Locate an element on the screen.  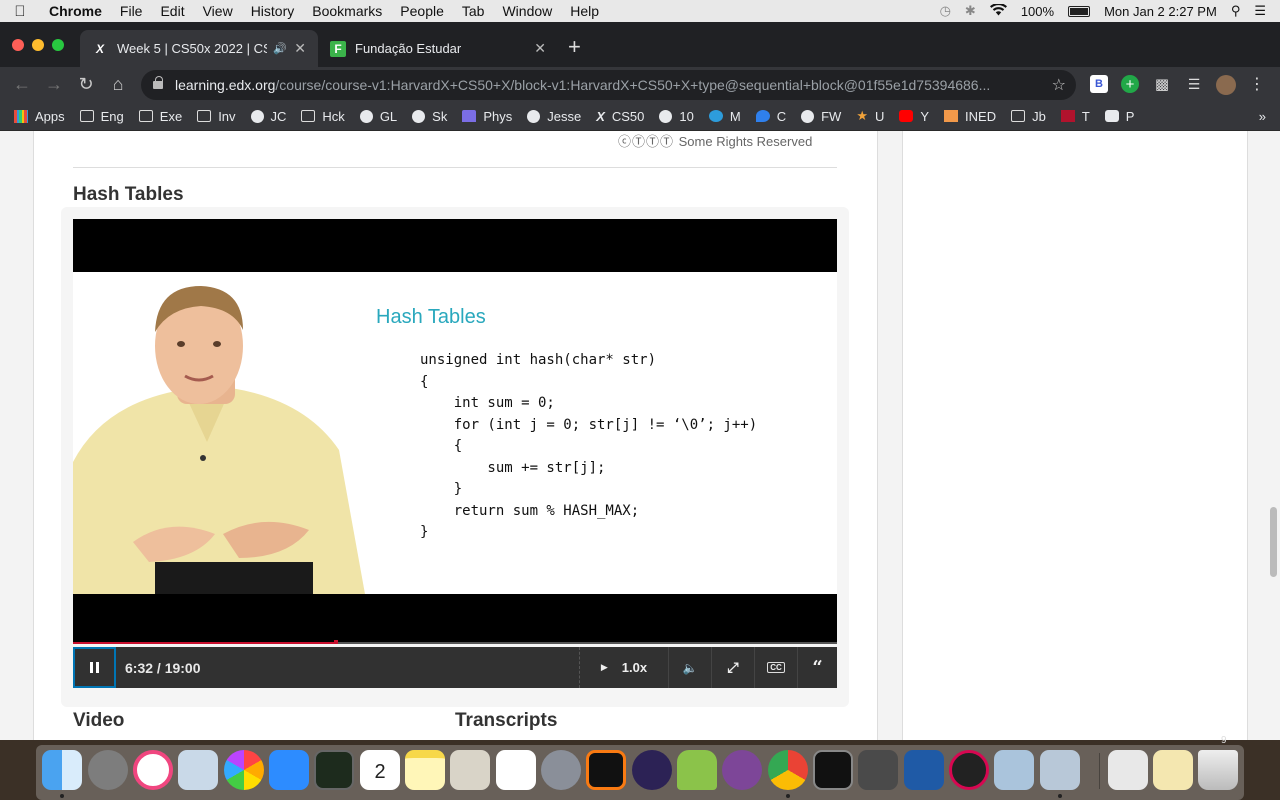
menu-edit: Edit is located at coordinates (172, 11).